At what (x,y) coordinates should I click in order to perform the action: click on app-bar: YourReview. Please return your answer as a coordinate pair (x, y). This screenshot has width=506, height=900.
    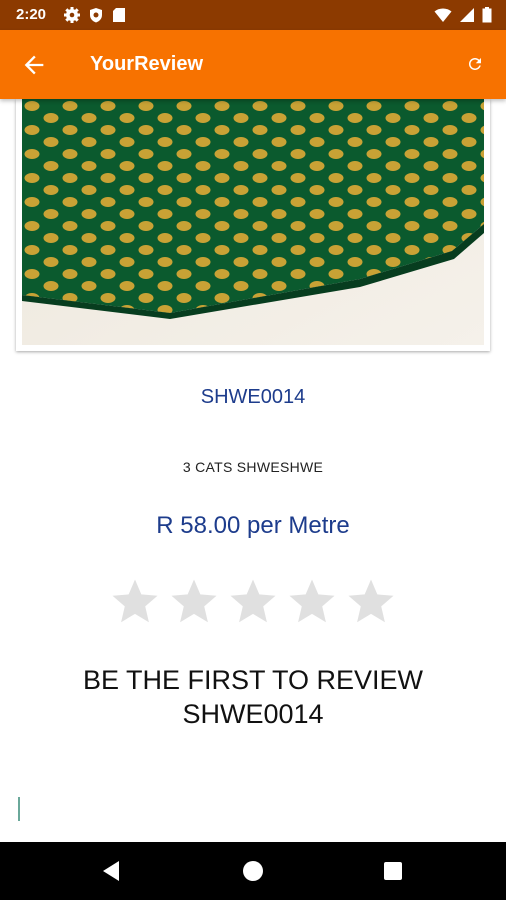
    Looking at the image, I should click on (253, 64).